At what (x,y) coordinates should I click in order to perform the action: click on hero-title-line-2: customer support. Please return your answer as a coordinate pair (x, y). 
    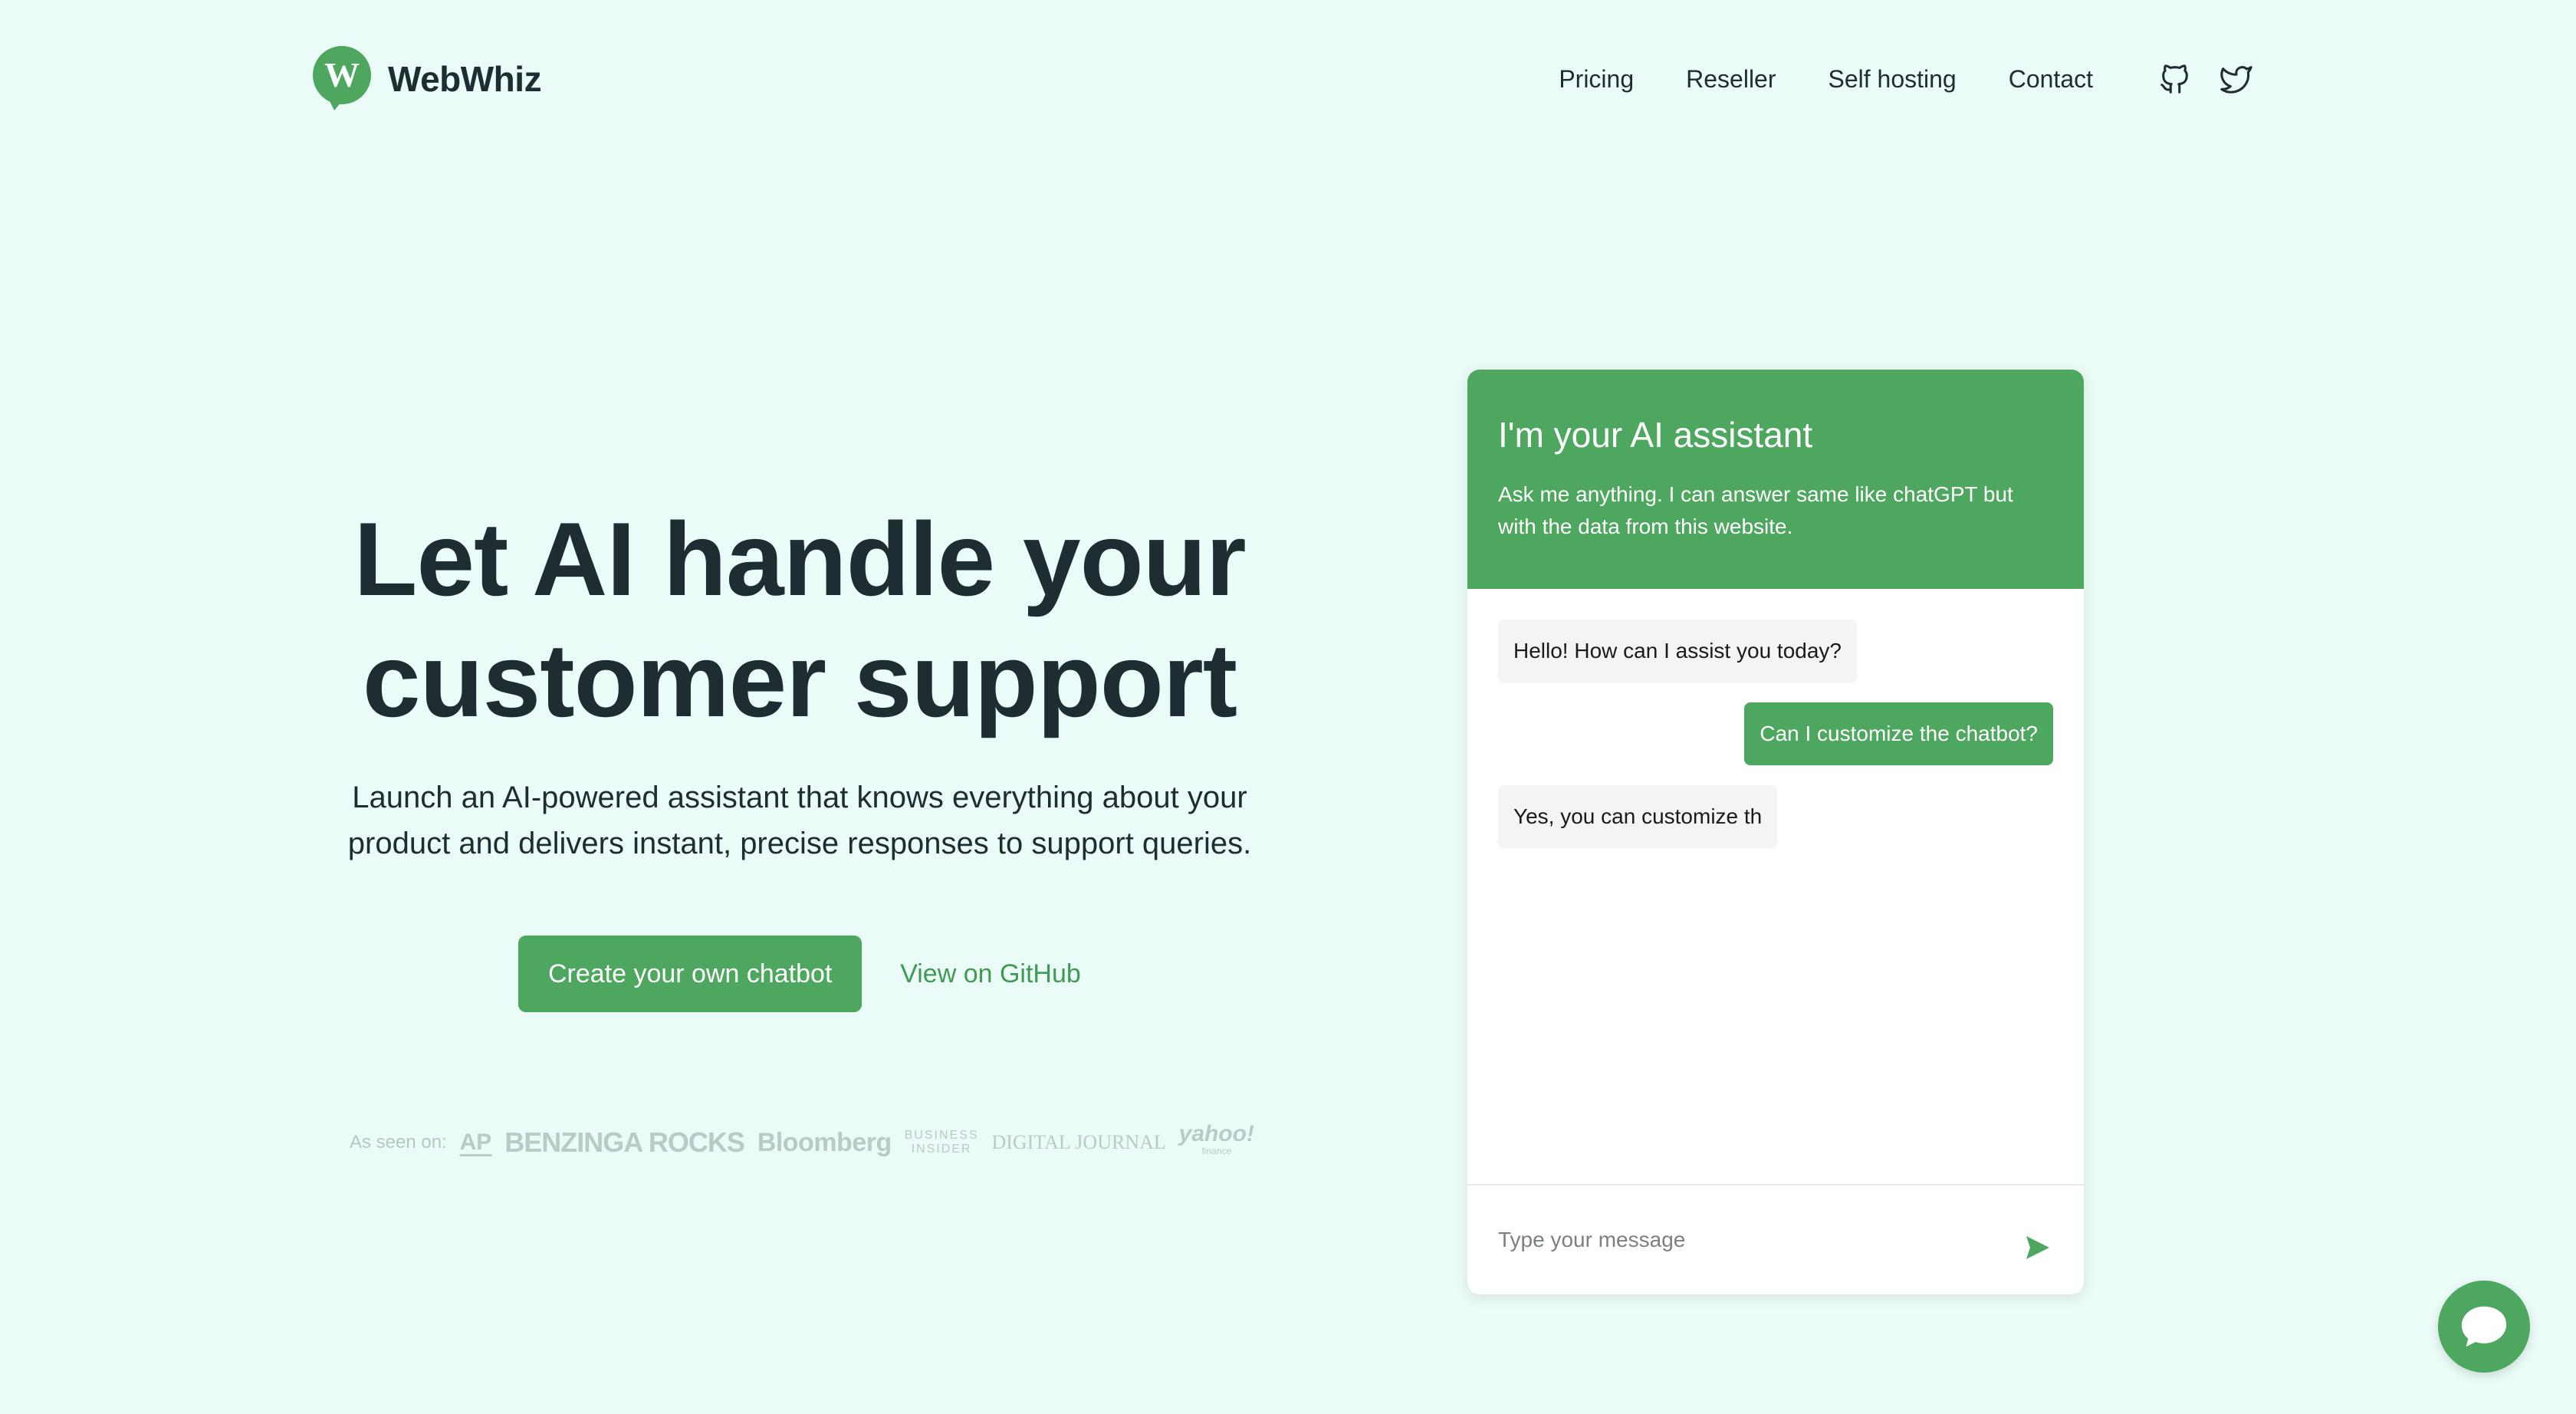
    Looking at the image, I should click on (800, 680).